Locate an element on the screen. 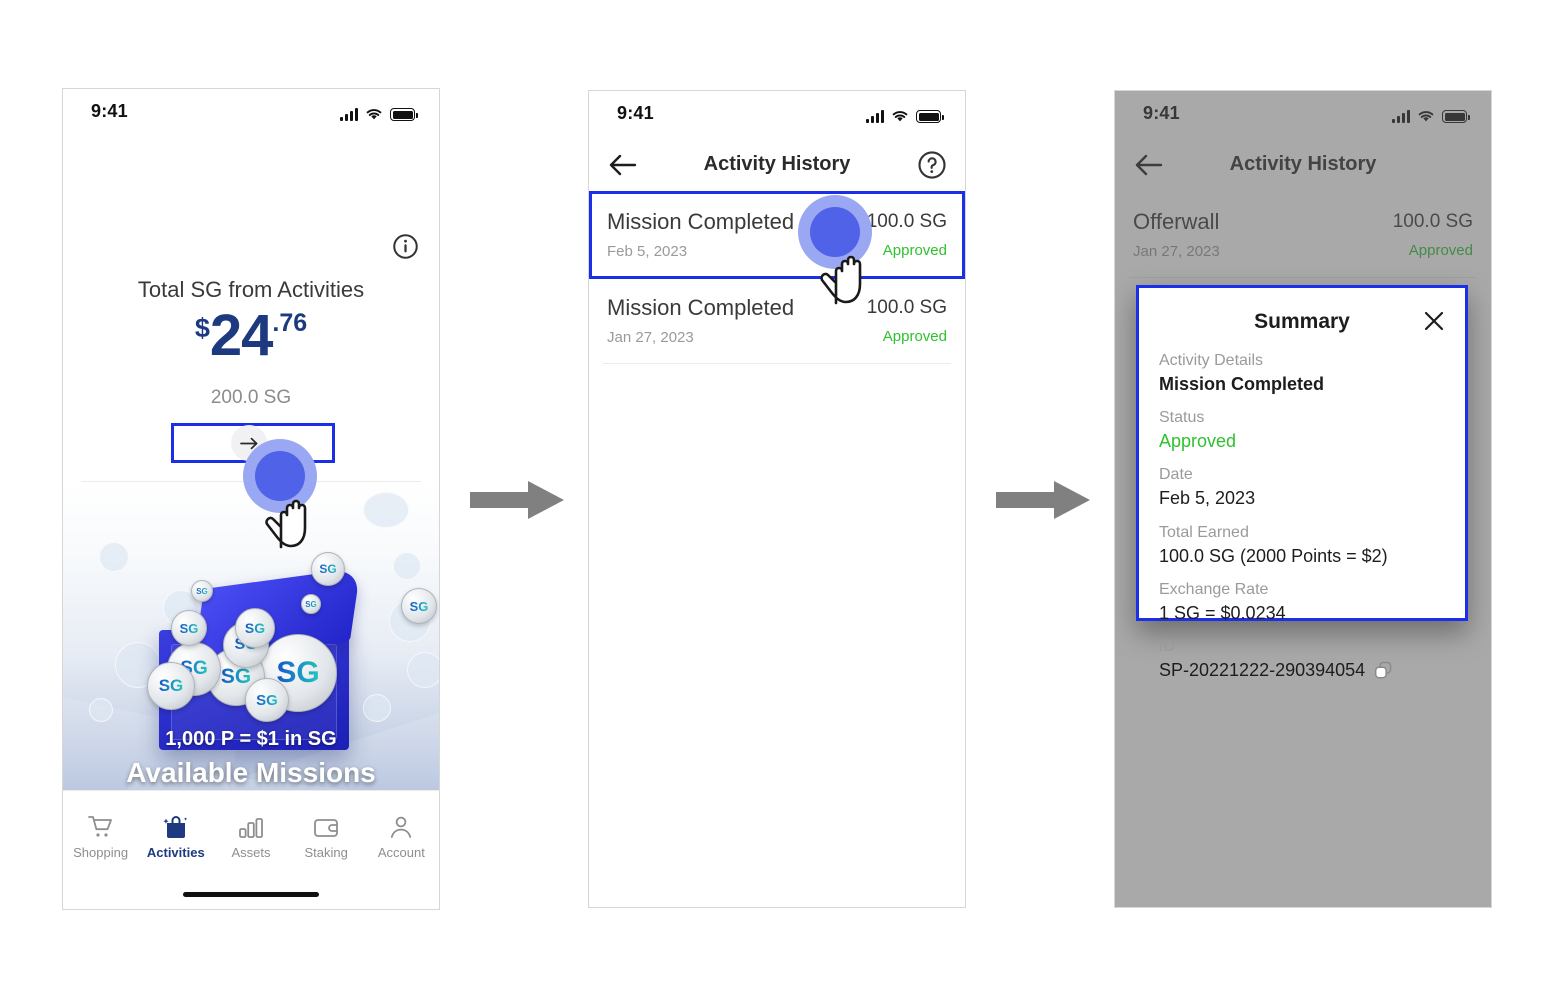 The height and width of the screenshot is (1000, 1547). nav-item-assets: Assets is located at coordinates (251, 836).